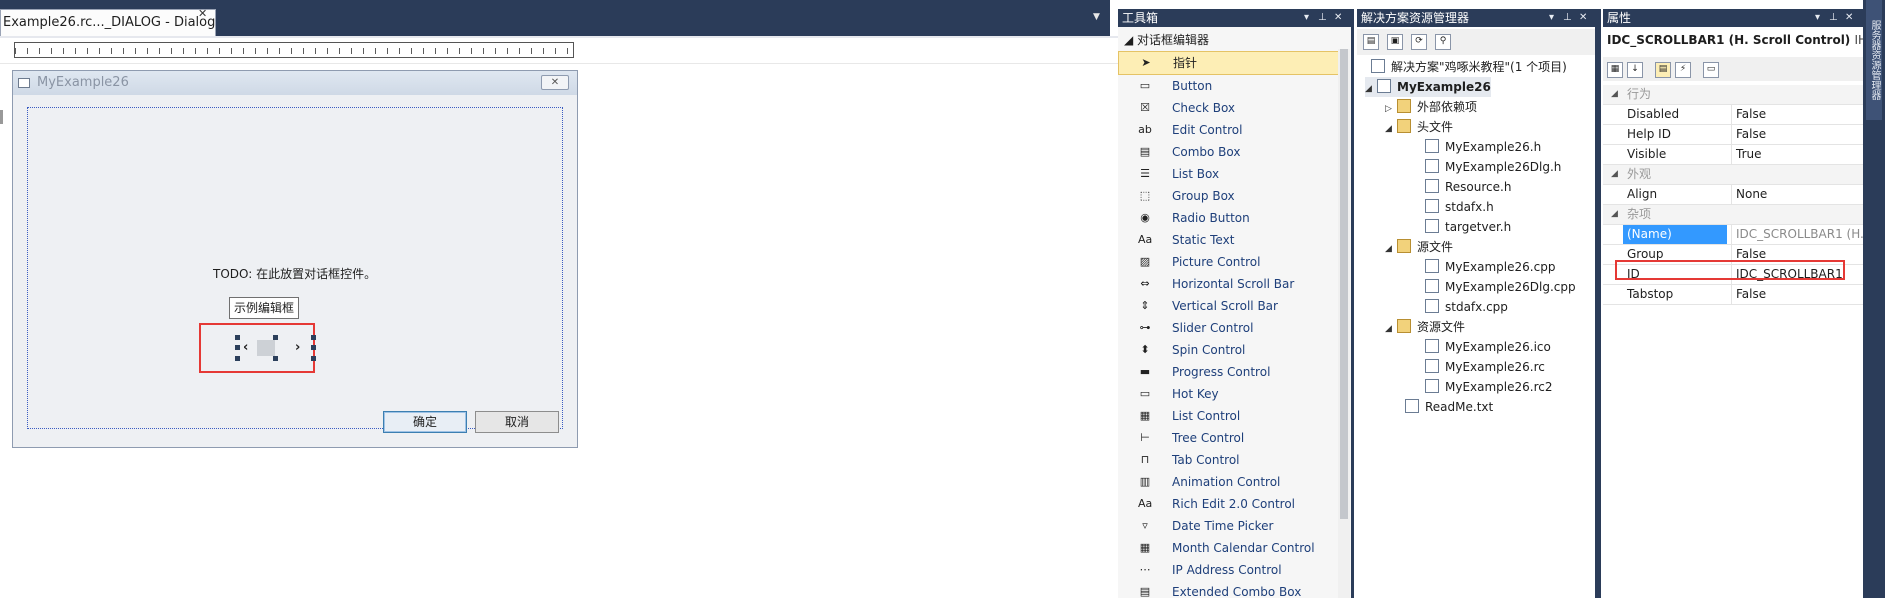 The width and height of the screenshot is (1885, 603). Describe the element at coordinates (1229, 526) in the screenshot. I see `toolbox-item: ▿ Date Time Picker` at that location.